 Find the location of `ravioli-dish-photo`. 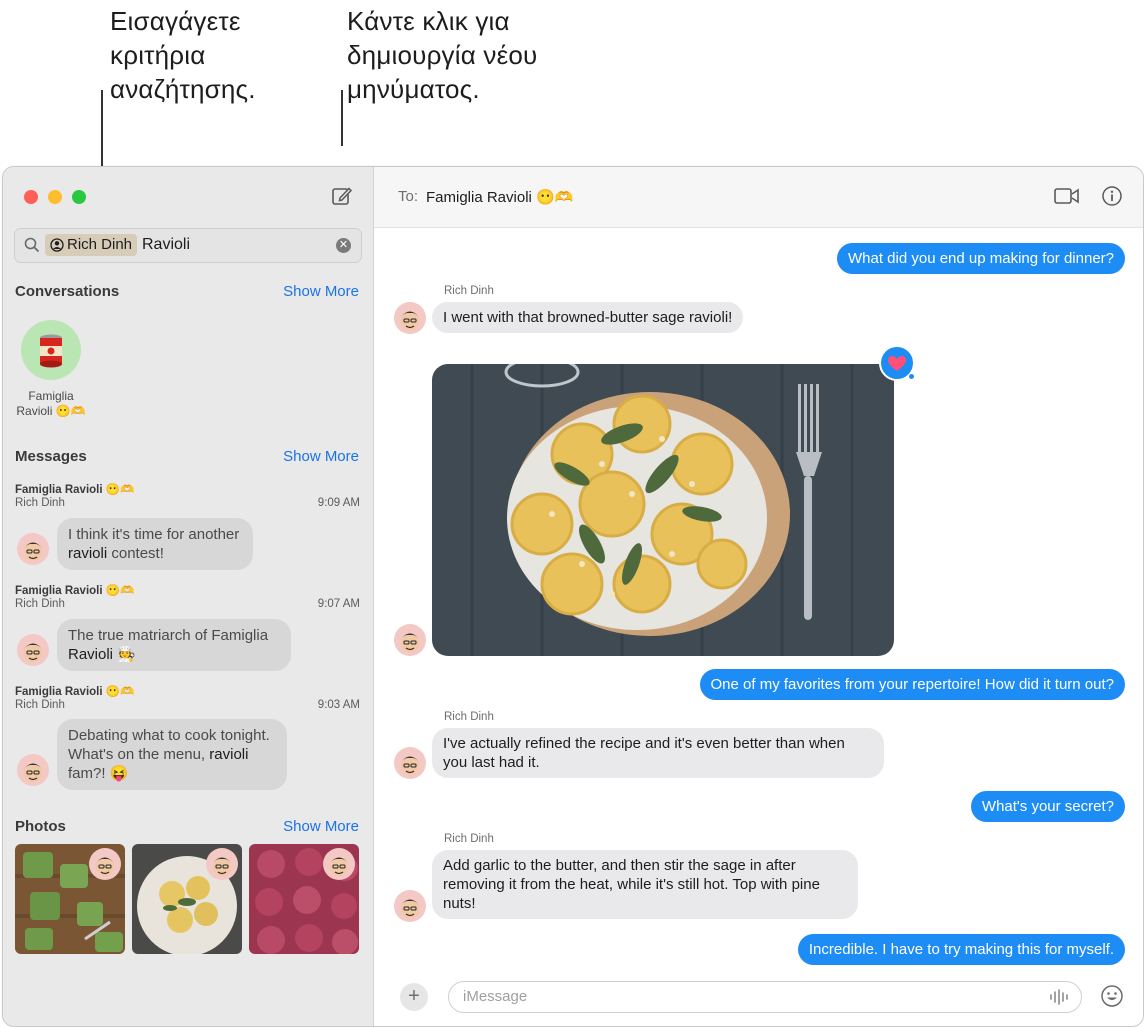

ravioli-dish-photo is located at coordinates (663, 510).